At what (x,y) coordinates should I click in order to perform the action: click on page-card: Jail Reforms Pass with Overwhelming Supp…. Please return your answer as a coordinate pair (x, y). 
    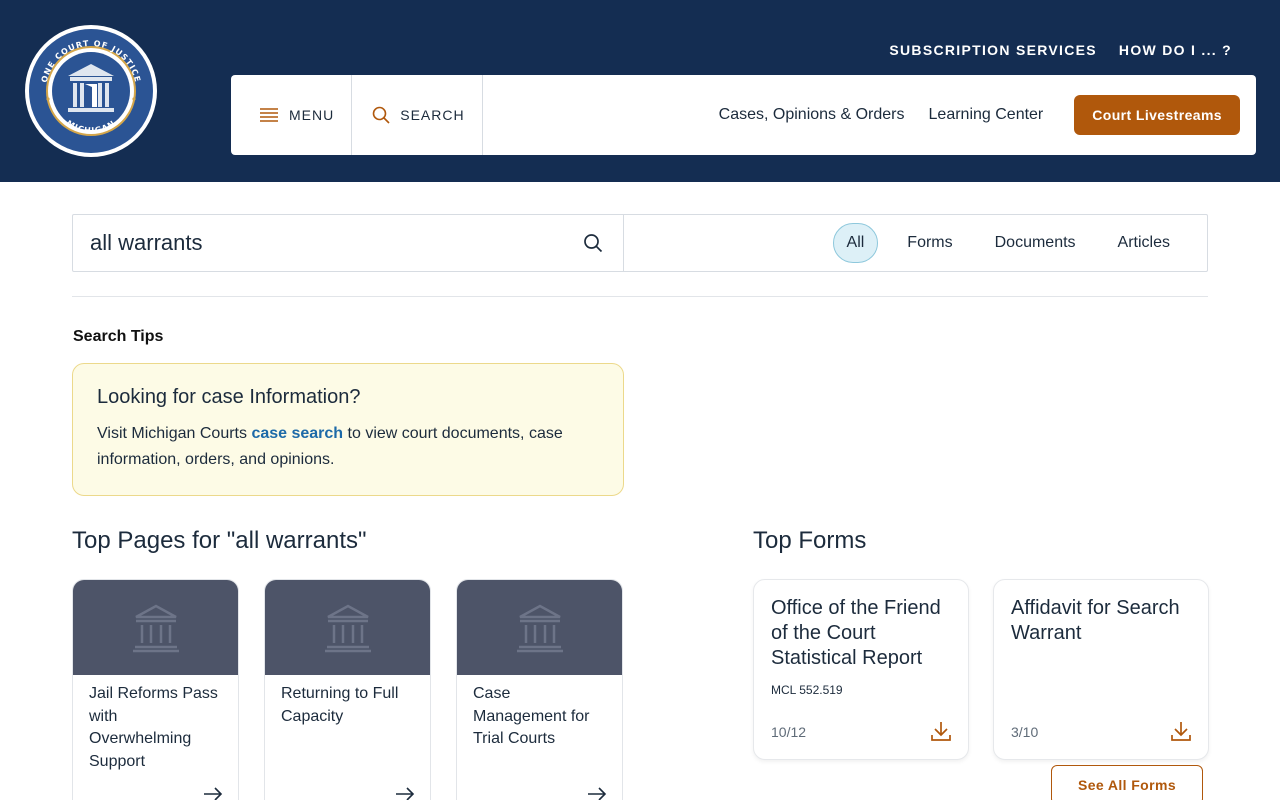
    Looking at the image, I should click on (155, 689).